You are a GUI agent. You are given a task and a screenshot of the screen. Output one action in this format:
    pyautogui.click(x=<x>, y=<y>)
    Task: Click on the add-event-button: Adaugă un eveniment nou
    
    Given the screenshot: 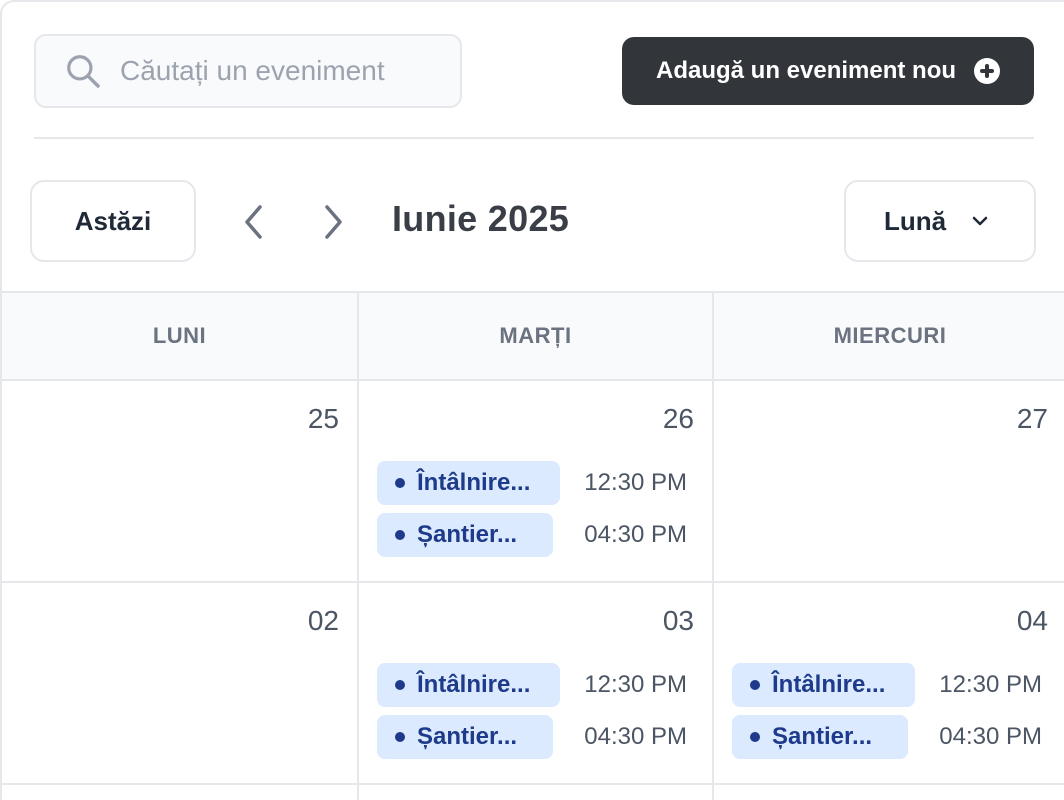 What is the action you would take?
    pyautogui.click(x=828, y=71)
    